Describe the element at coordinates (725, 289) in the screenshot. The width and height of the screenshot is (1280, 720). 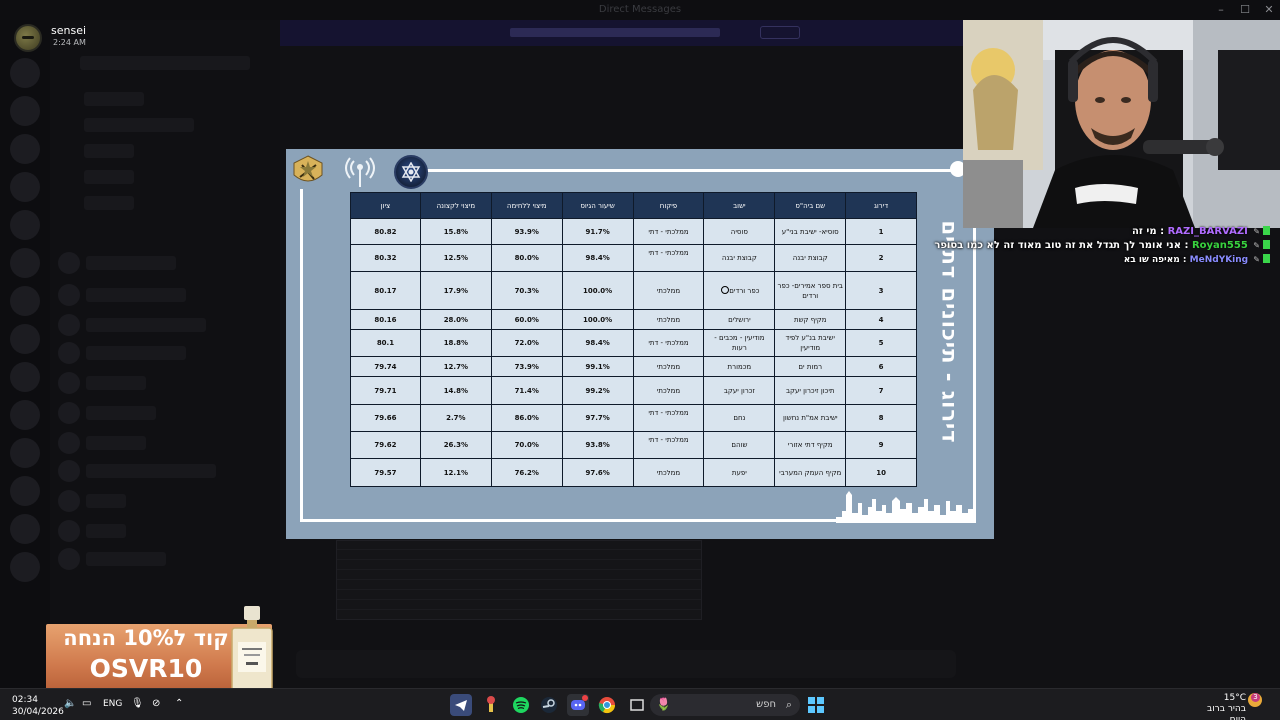
I see `magnifier-cursor-icon` at that location.